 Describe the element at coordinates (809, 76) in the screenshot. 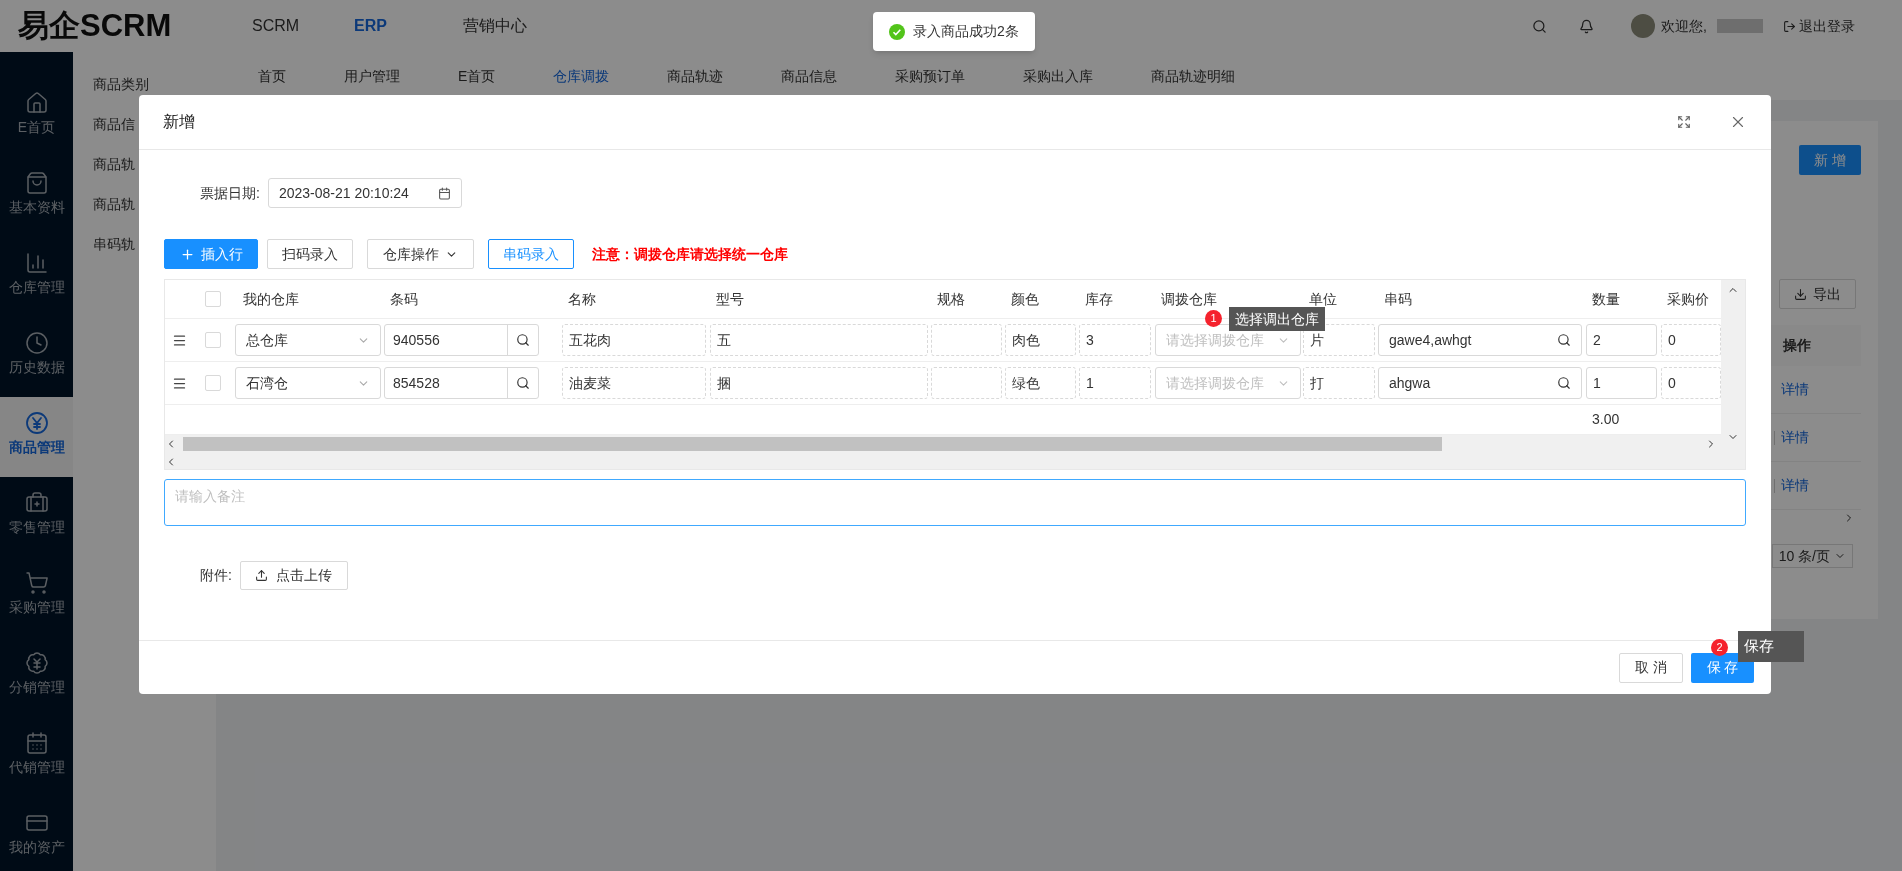

I see `tab: 商品信息` at that location.